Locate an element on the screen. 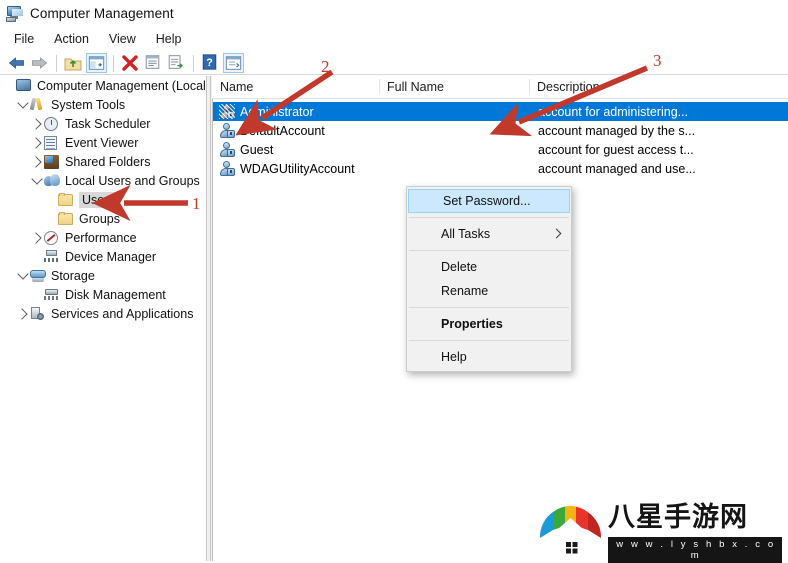  back-arrow-icon is located at coordinates (16, 63).